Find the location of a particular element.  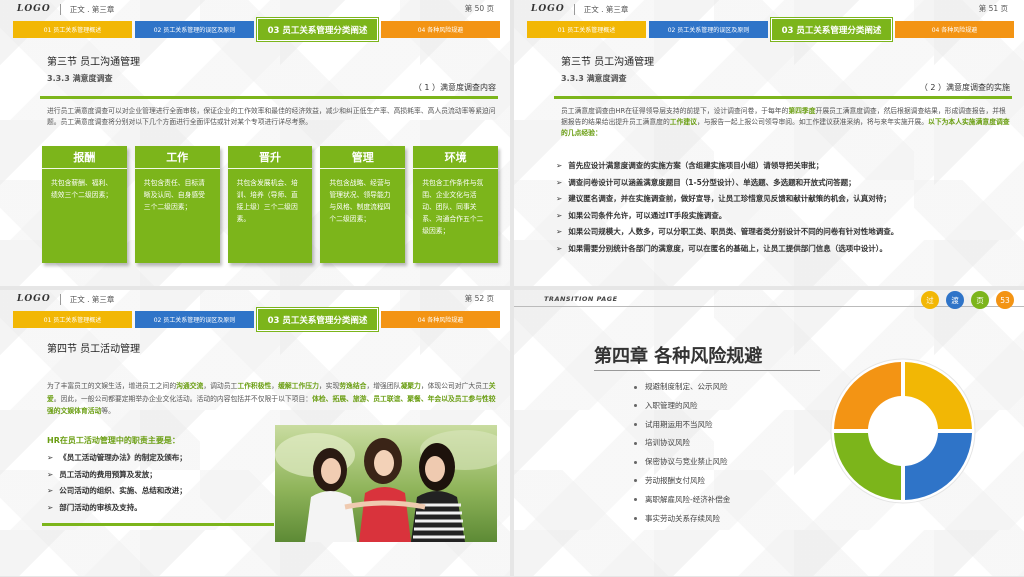

badge-circle: 渡 is located at coordinates (955, 300).